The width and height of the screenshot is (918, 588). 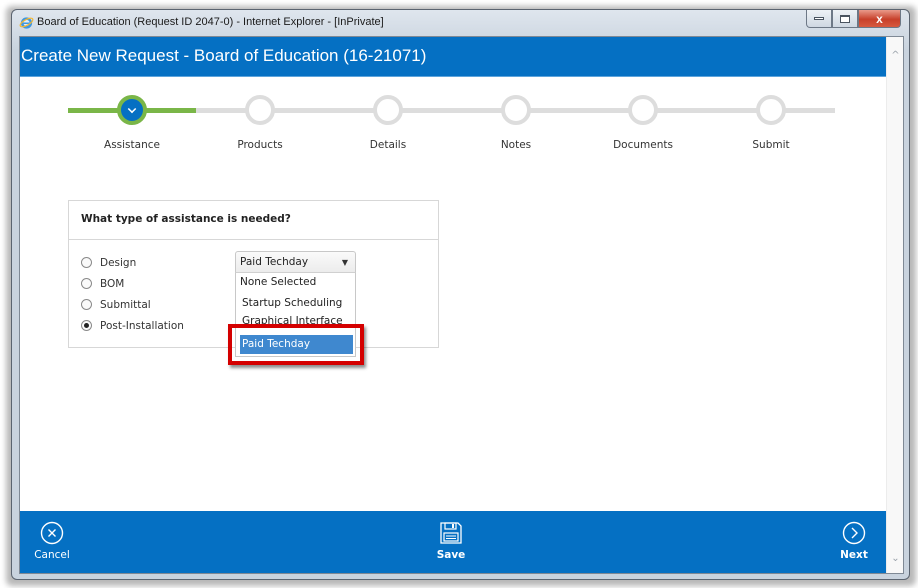 I want to click on post-installation-select: Paid Techday ▼, so click(x=295, y=261).